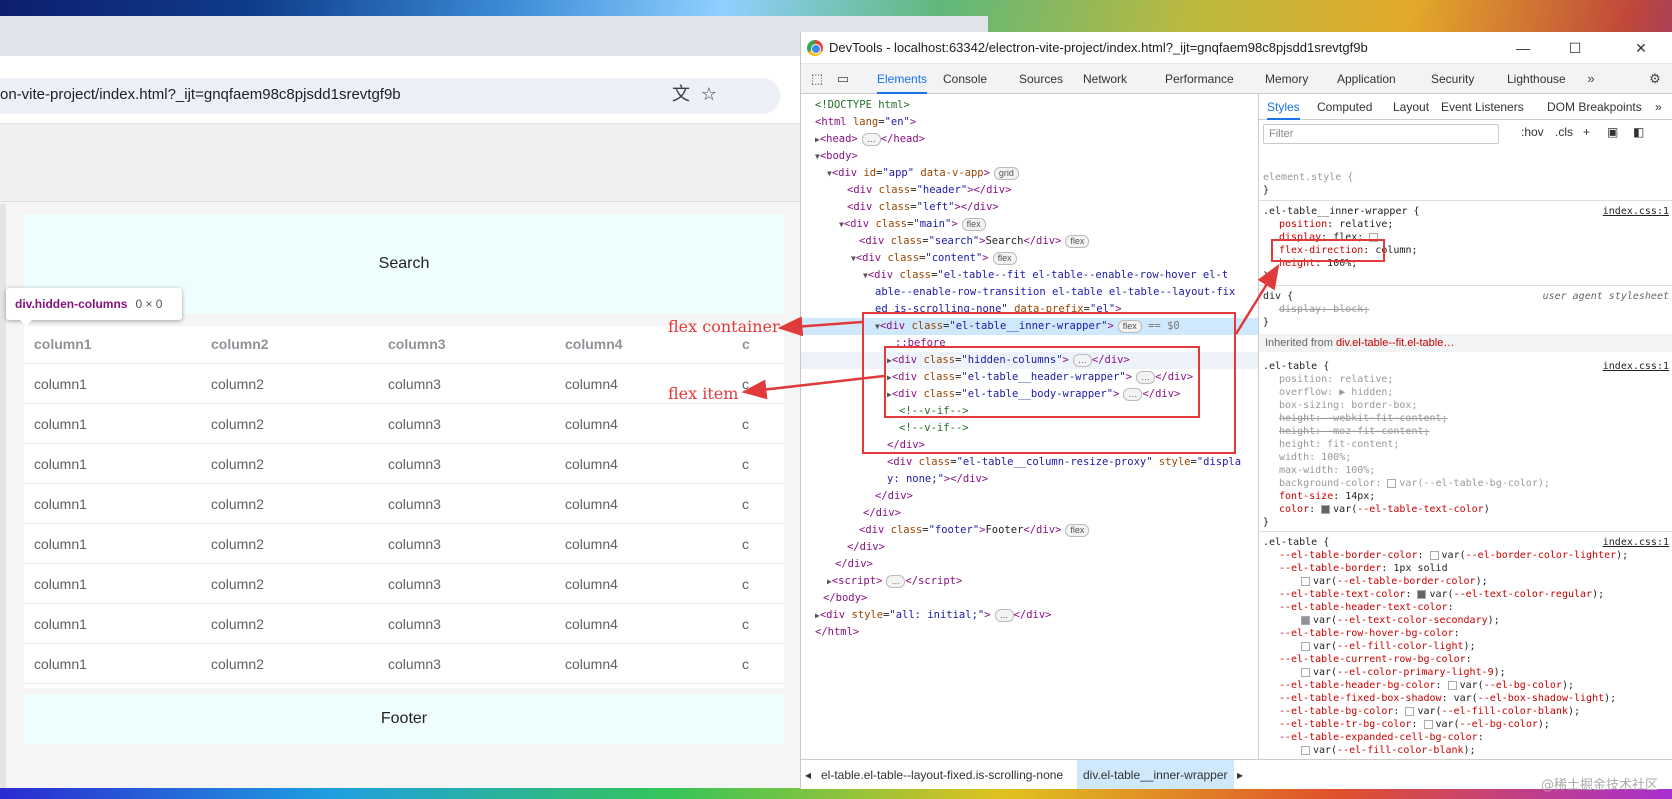 Image resolution: width=1672 pixels, height=799 pixels. I want to click on more-tabs-icon: », so click(1591, 79).